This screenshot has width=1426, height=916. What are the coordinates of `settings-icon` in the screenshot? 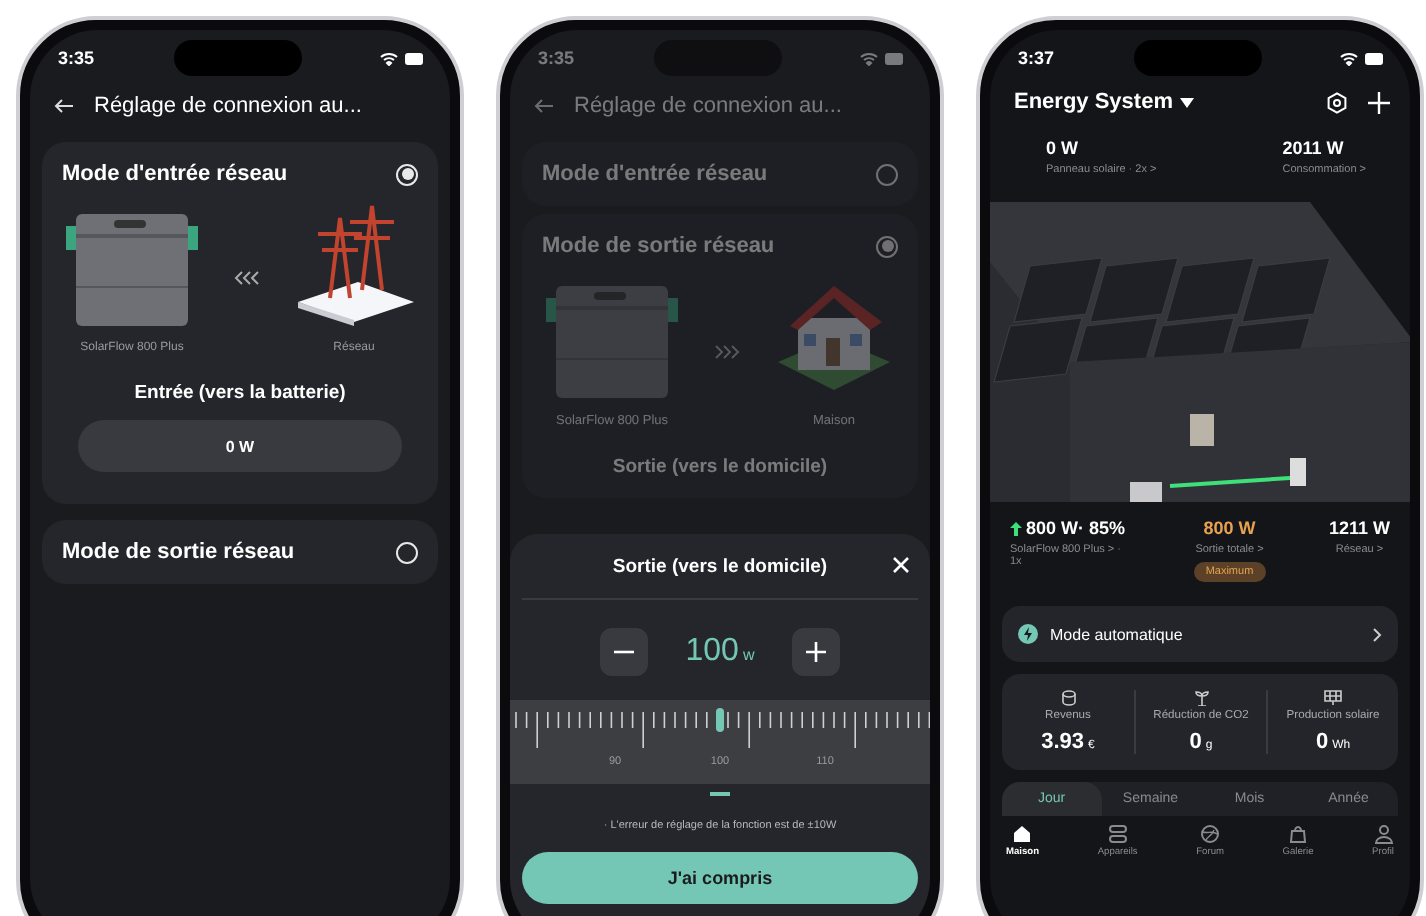 It's located at (1337, 102).